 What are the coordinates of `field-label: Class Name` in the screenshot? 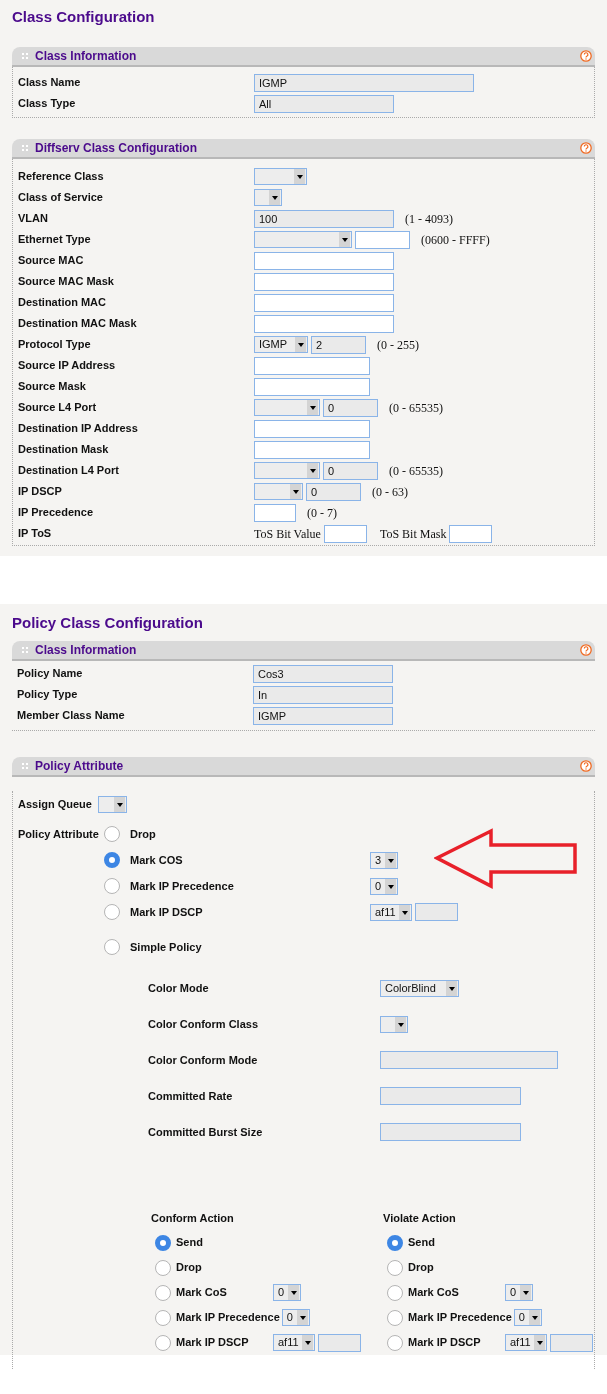 It's located at (49, 83).